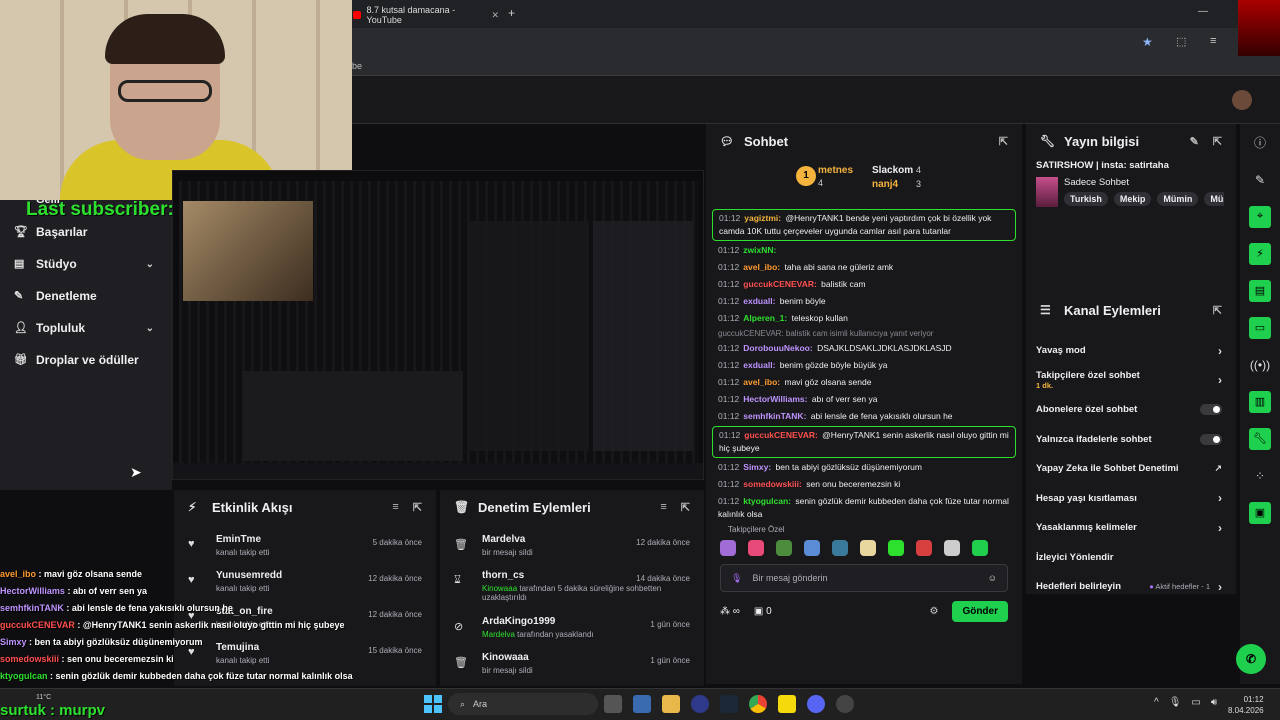 The height and width of the screenshot is (720, 1280). What do you see at coordinates (758, 704) in the screenshot?
I see `chrome-icon` at bounding box center [758, 704].